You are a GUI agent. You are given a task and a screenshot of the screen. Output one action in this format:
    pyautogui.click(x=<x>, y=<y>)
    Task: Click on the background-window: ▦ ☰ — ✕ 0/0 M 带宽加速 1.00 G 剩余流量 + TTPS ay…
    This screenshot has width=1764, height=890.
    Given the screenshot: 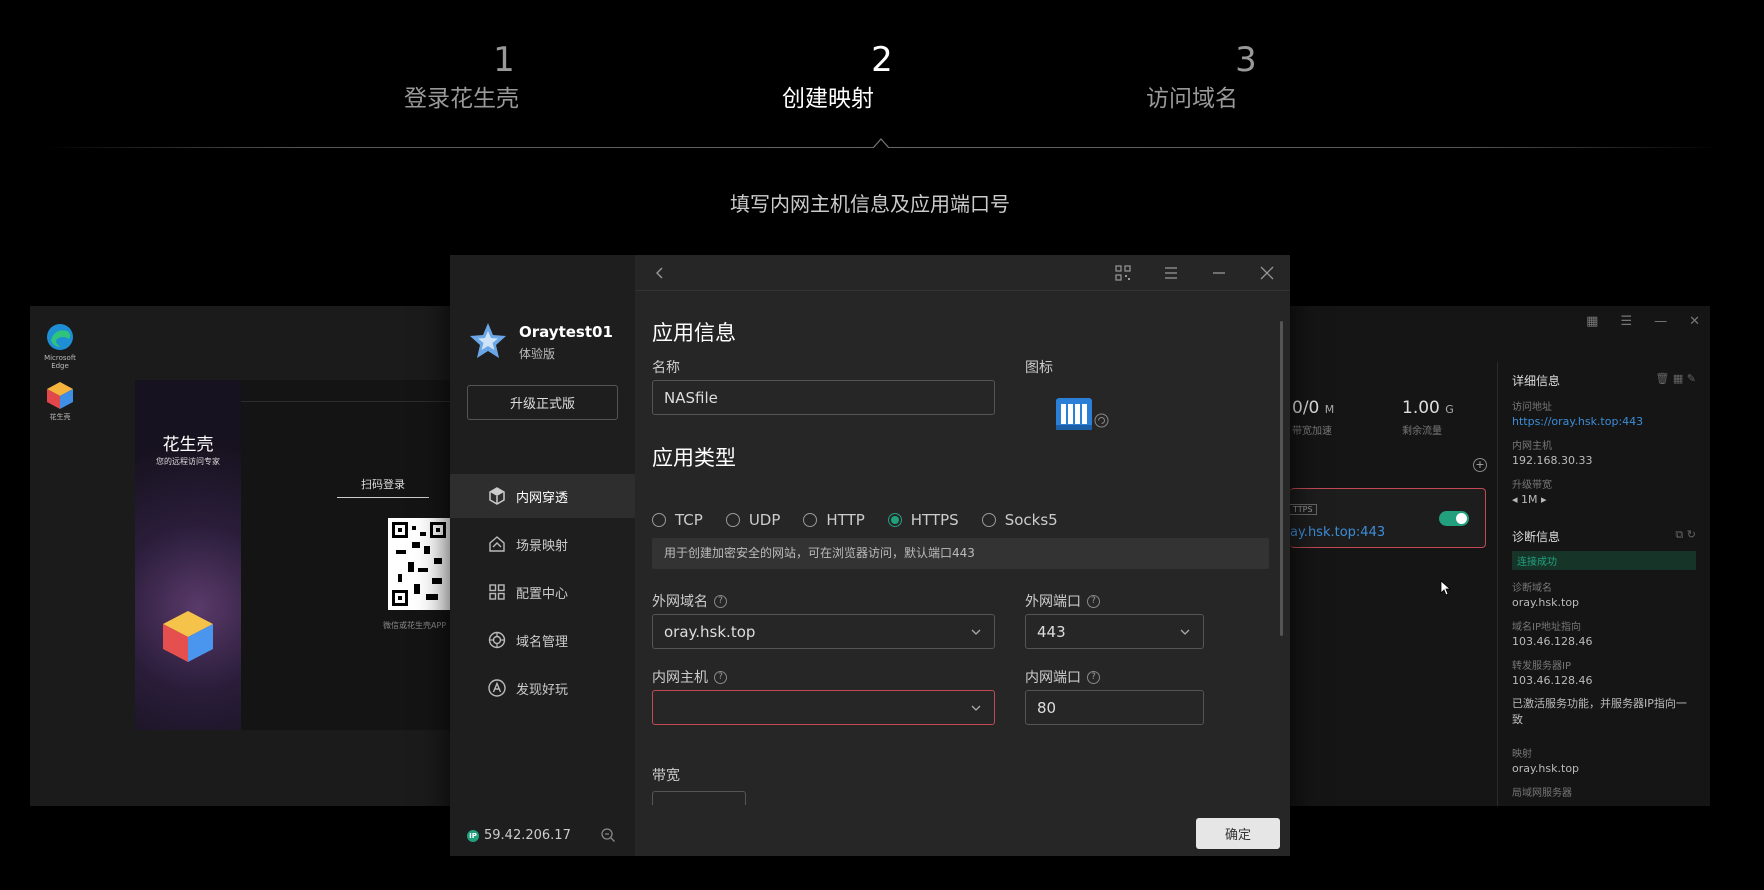 What is the action you would take?
    pyautogui.click(x=1500, y=556)
    